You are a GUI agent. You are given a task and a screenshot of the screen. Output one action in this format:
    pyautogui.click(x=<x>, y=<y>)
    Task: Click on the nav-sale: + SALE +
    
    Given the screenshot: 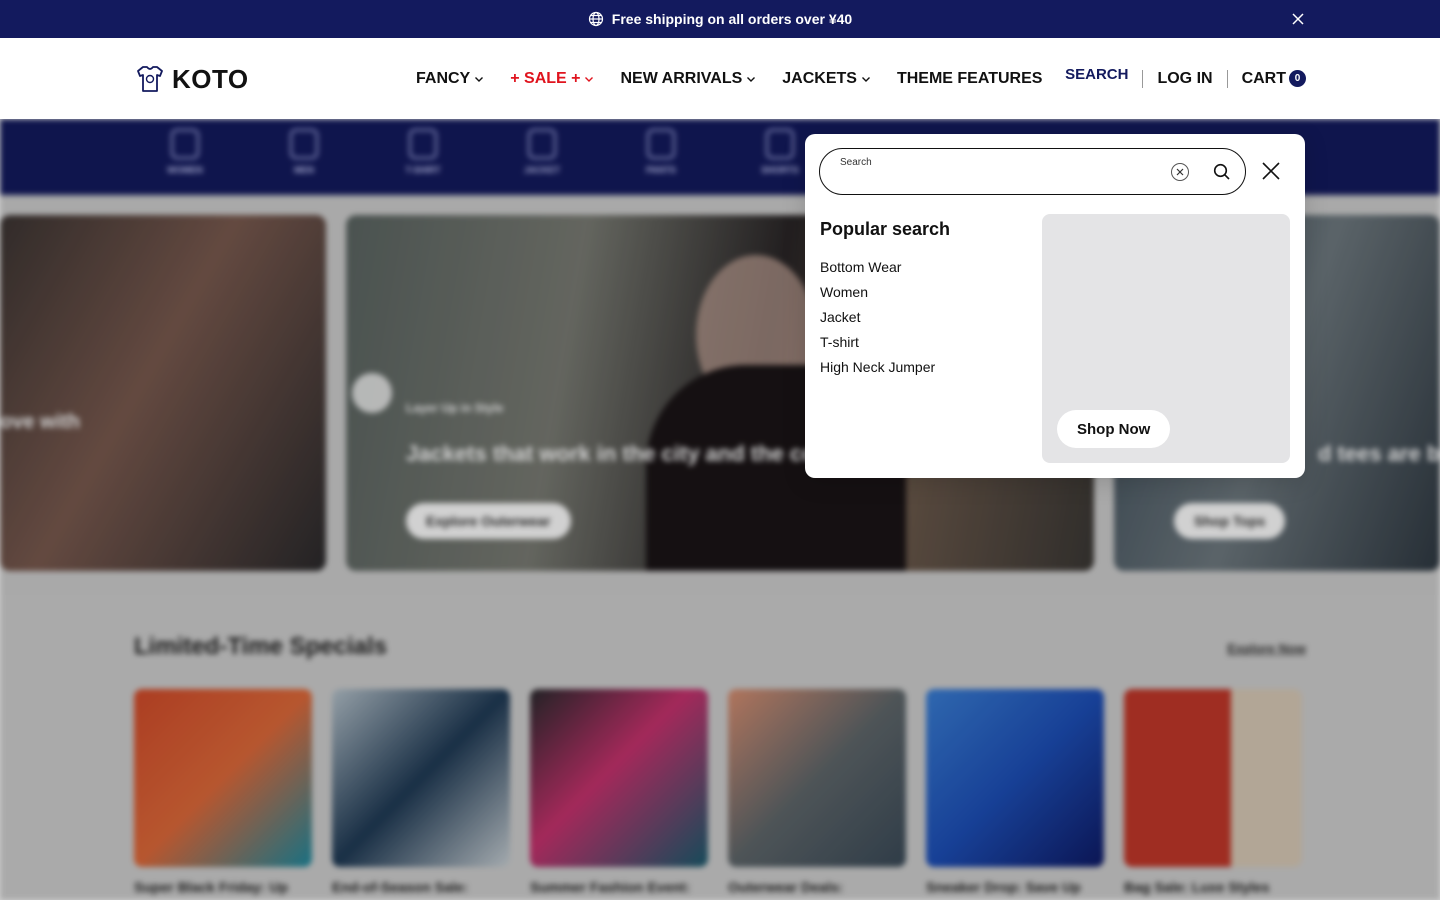 What is the action you would take?
    pyautogui.click(x=552, y=79)
    